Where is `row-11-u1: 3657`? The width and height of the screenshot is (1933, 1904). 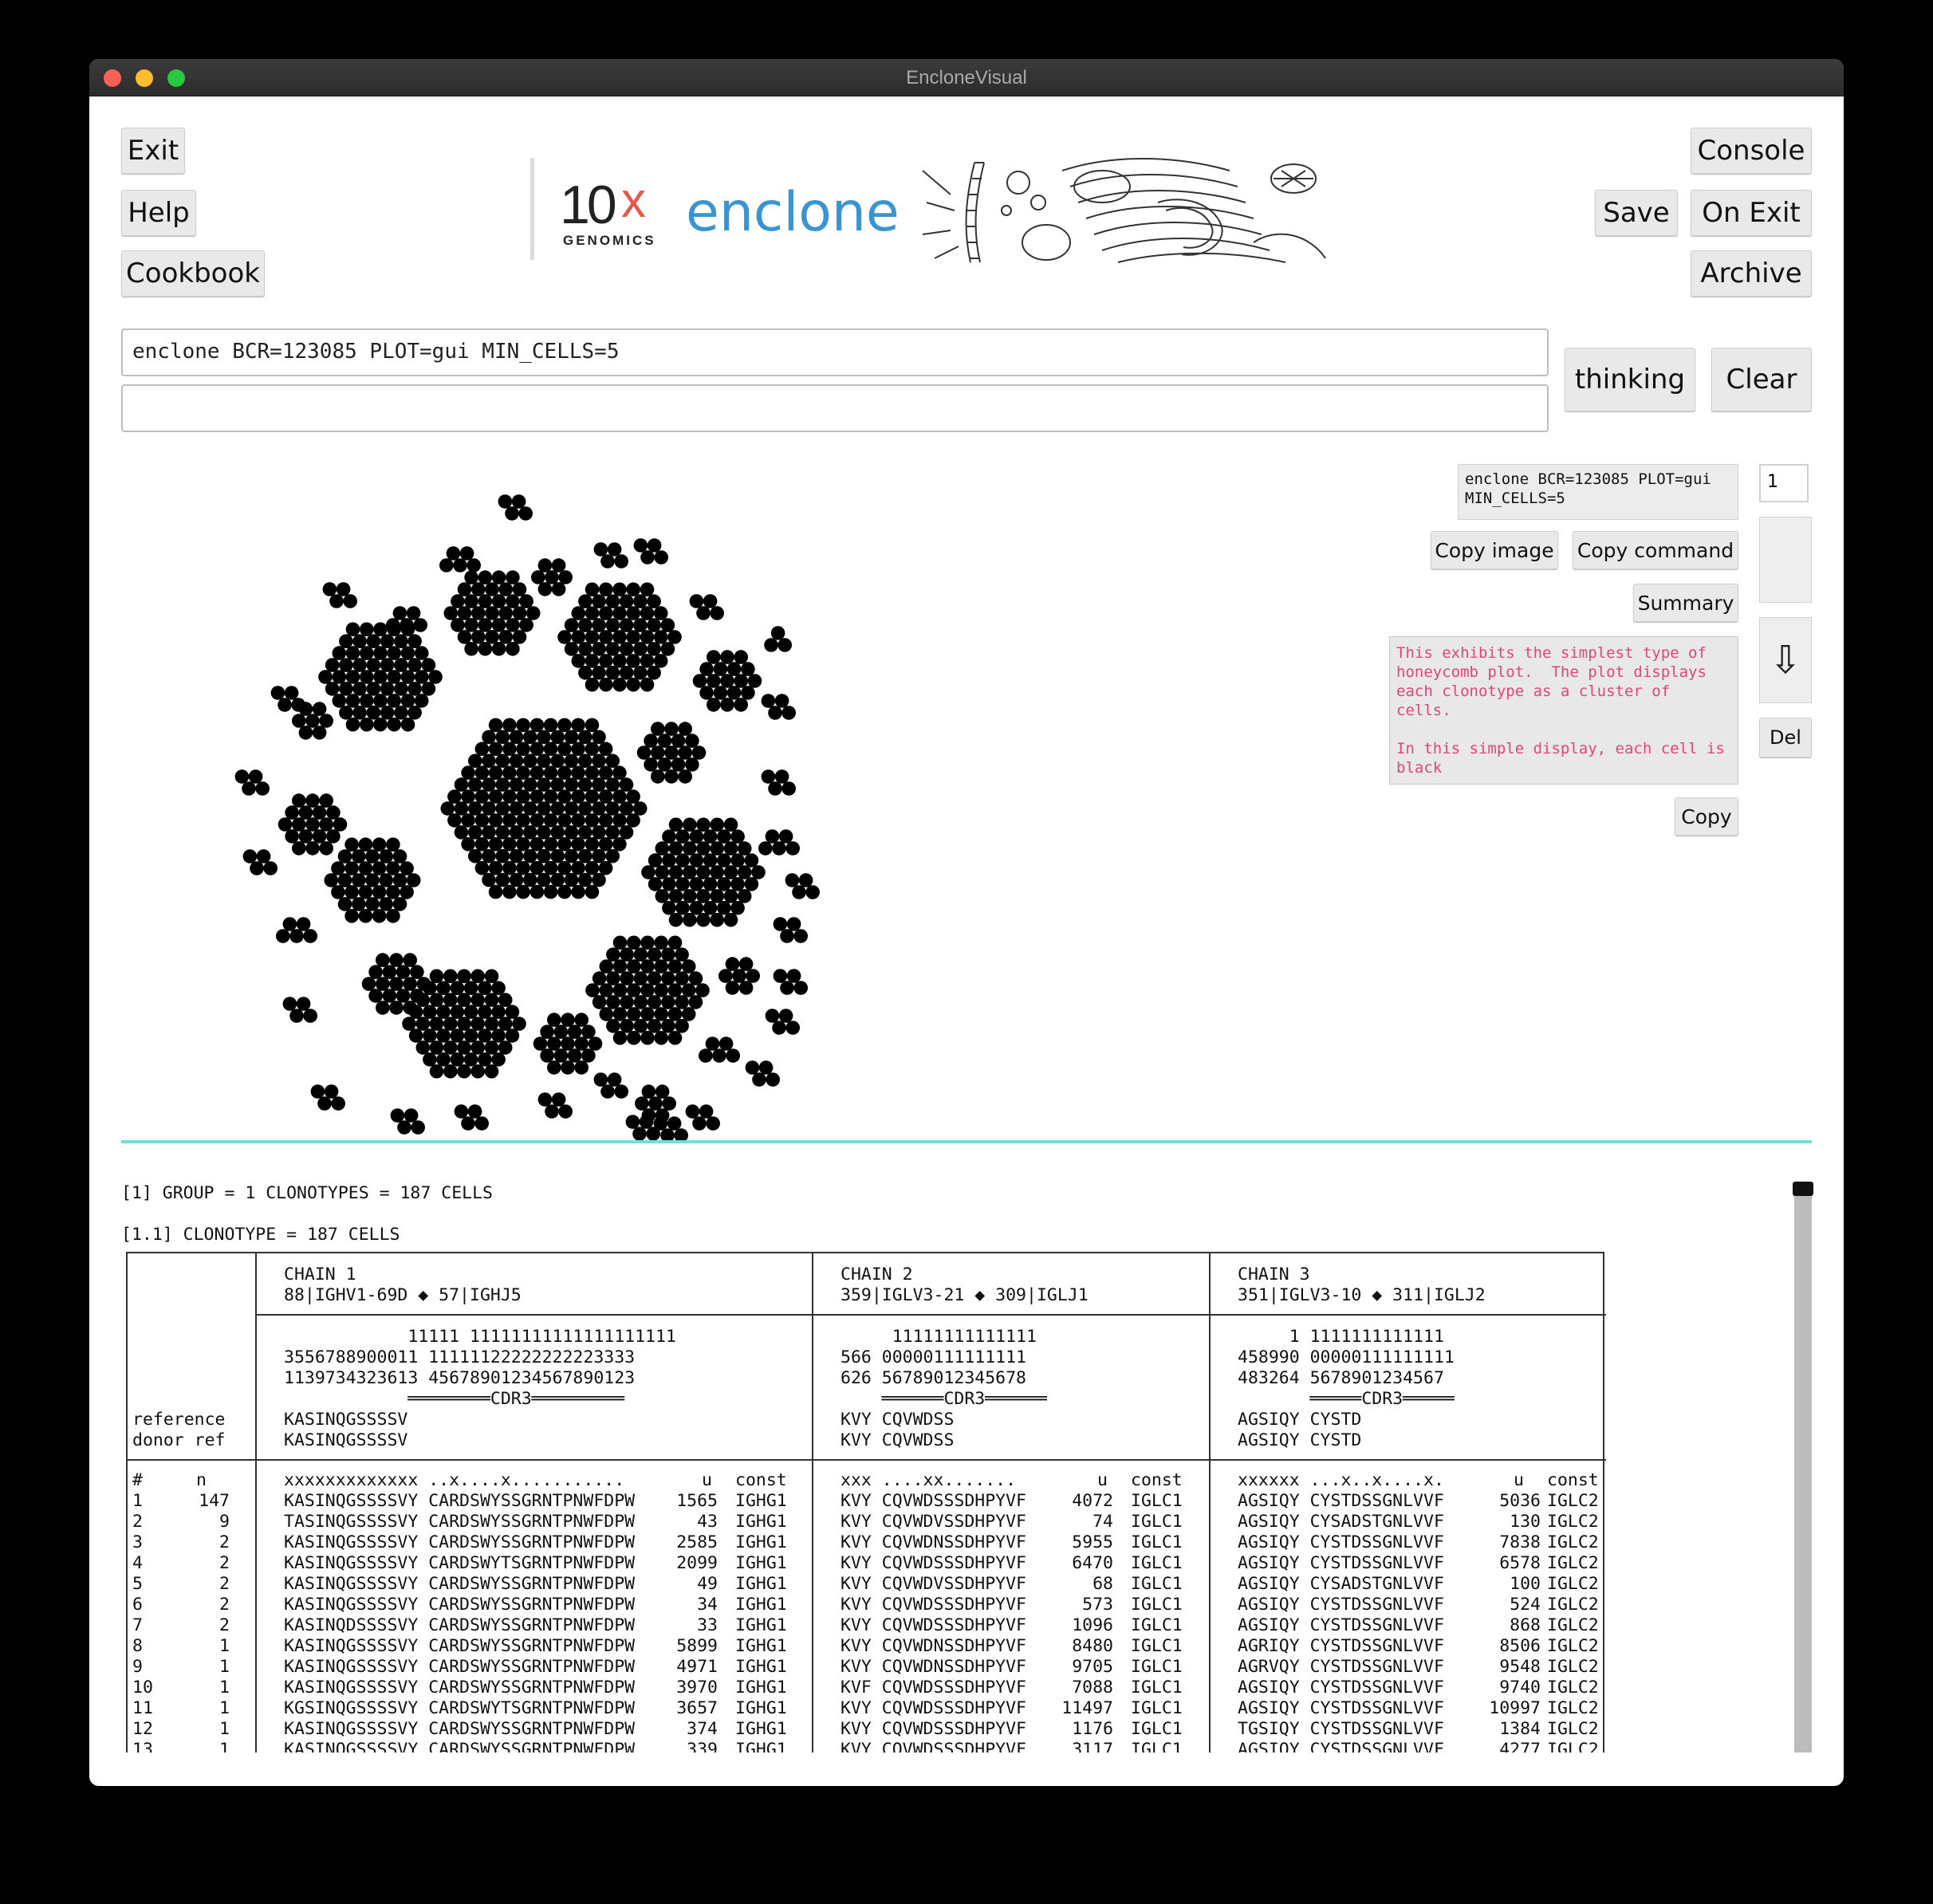
row-11-u1: 3657 is located at coordinates (697, 1708).